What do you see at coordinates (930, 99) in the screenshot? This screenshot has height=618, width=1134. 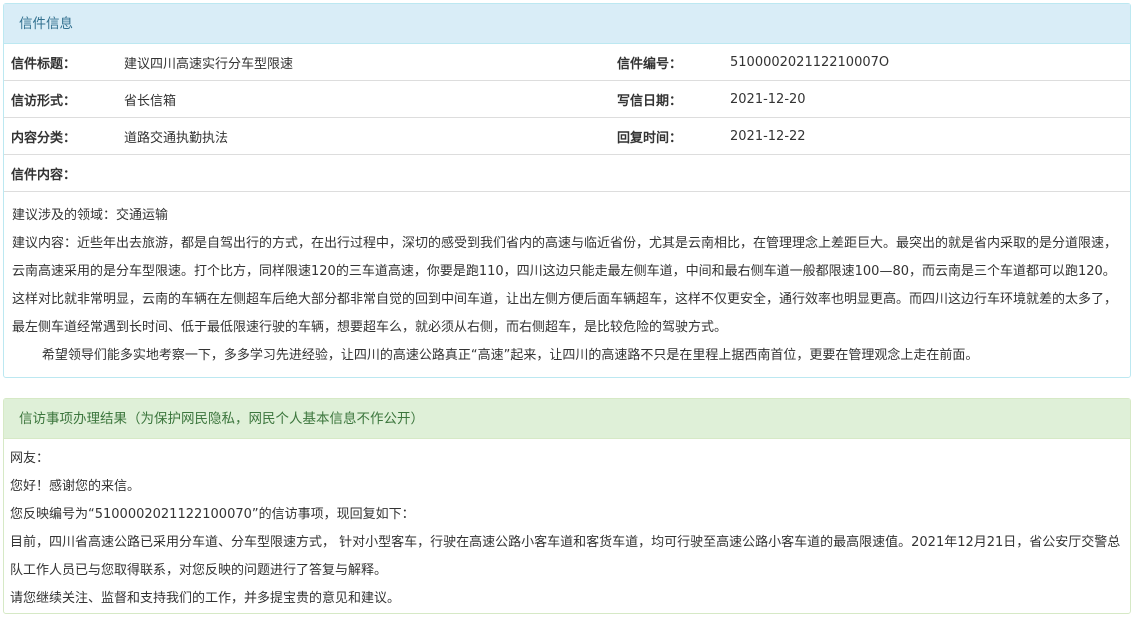 I see `date-value: 2021-12-20` at bounding box center [930, 99].